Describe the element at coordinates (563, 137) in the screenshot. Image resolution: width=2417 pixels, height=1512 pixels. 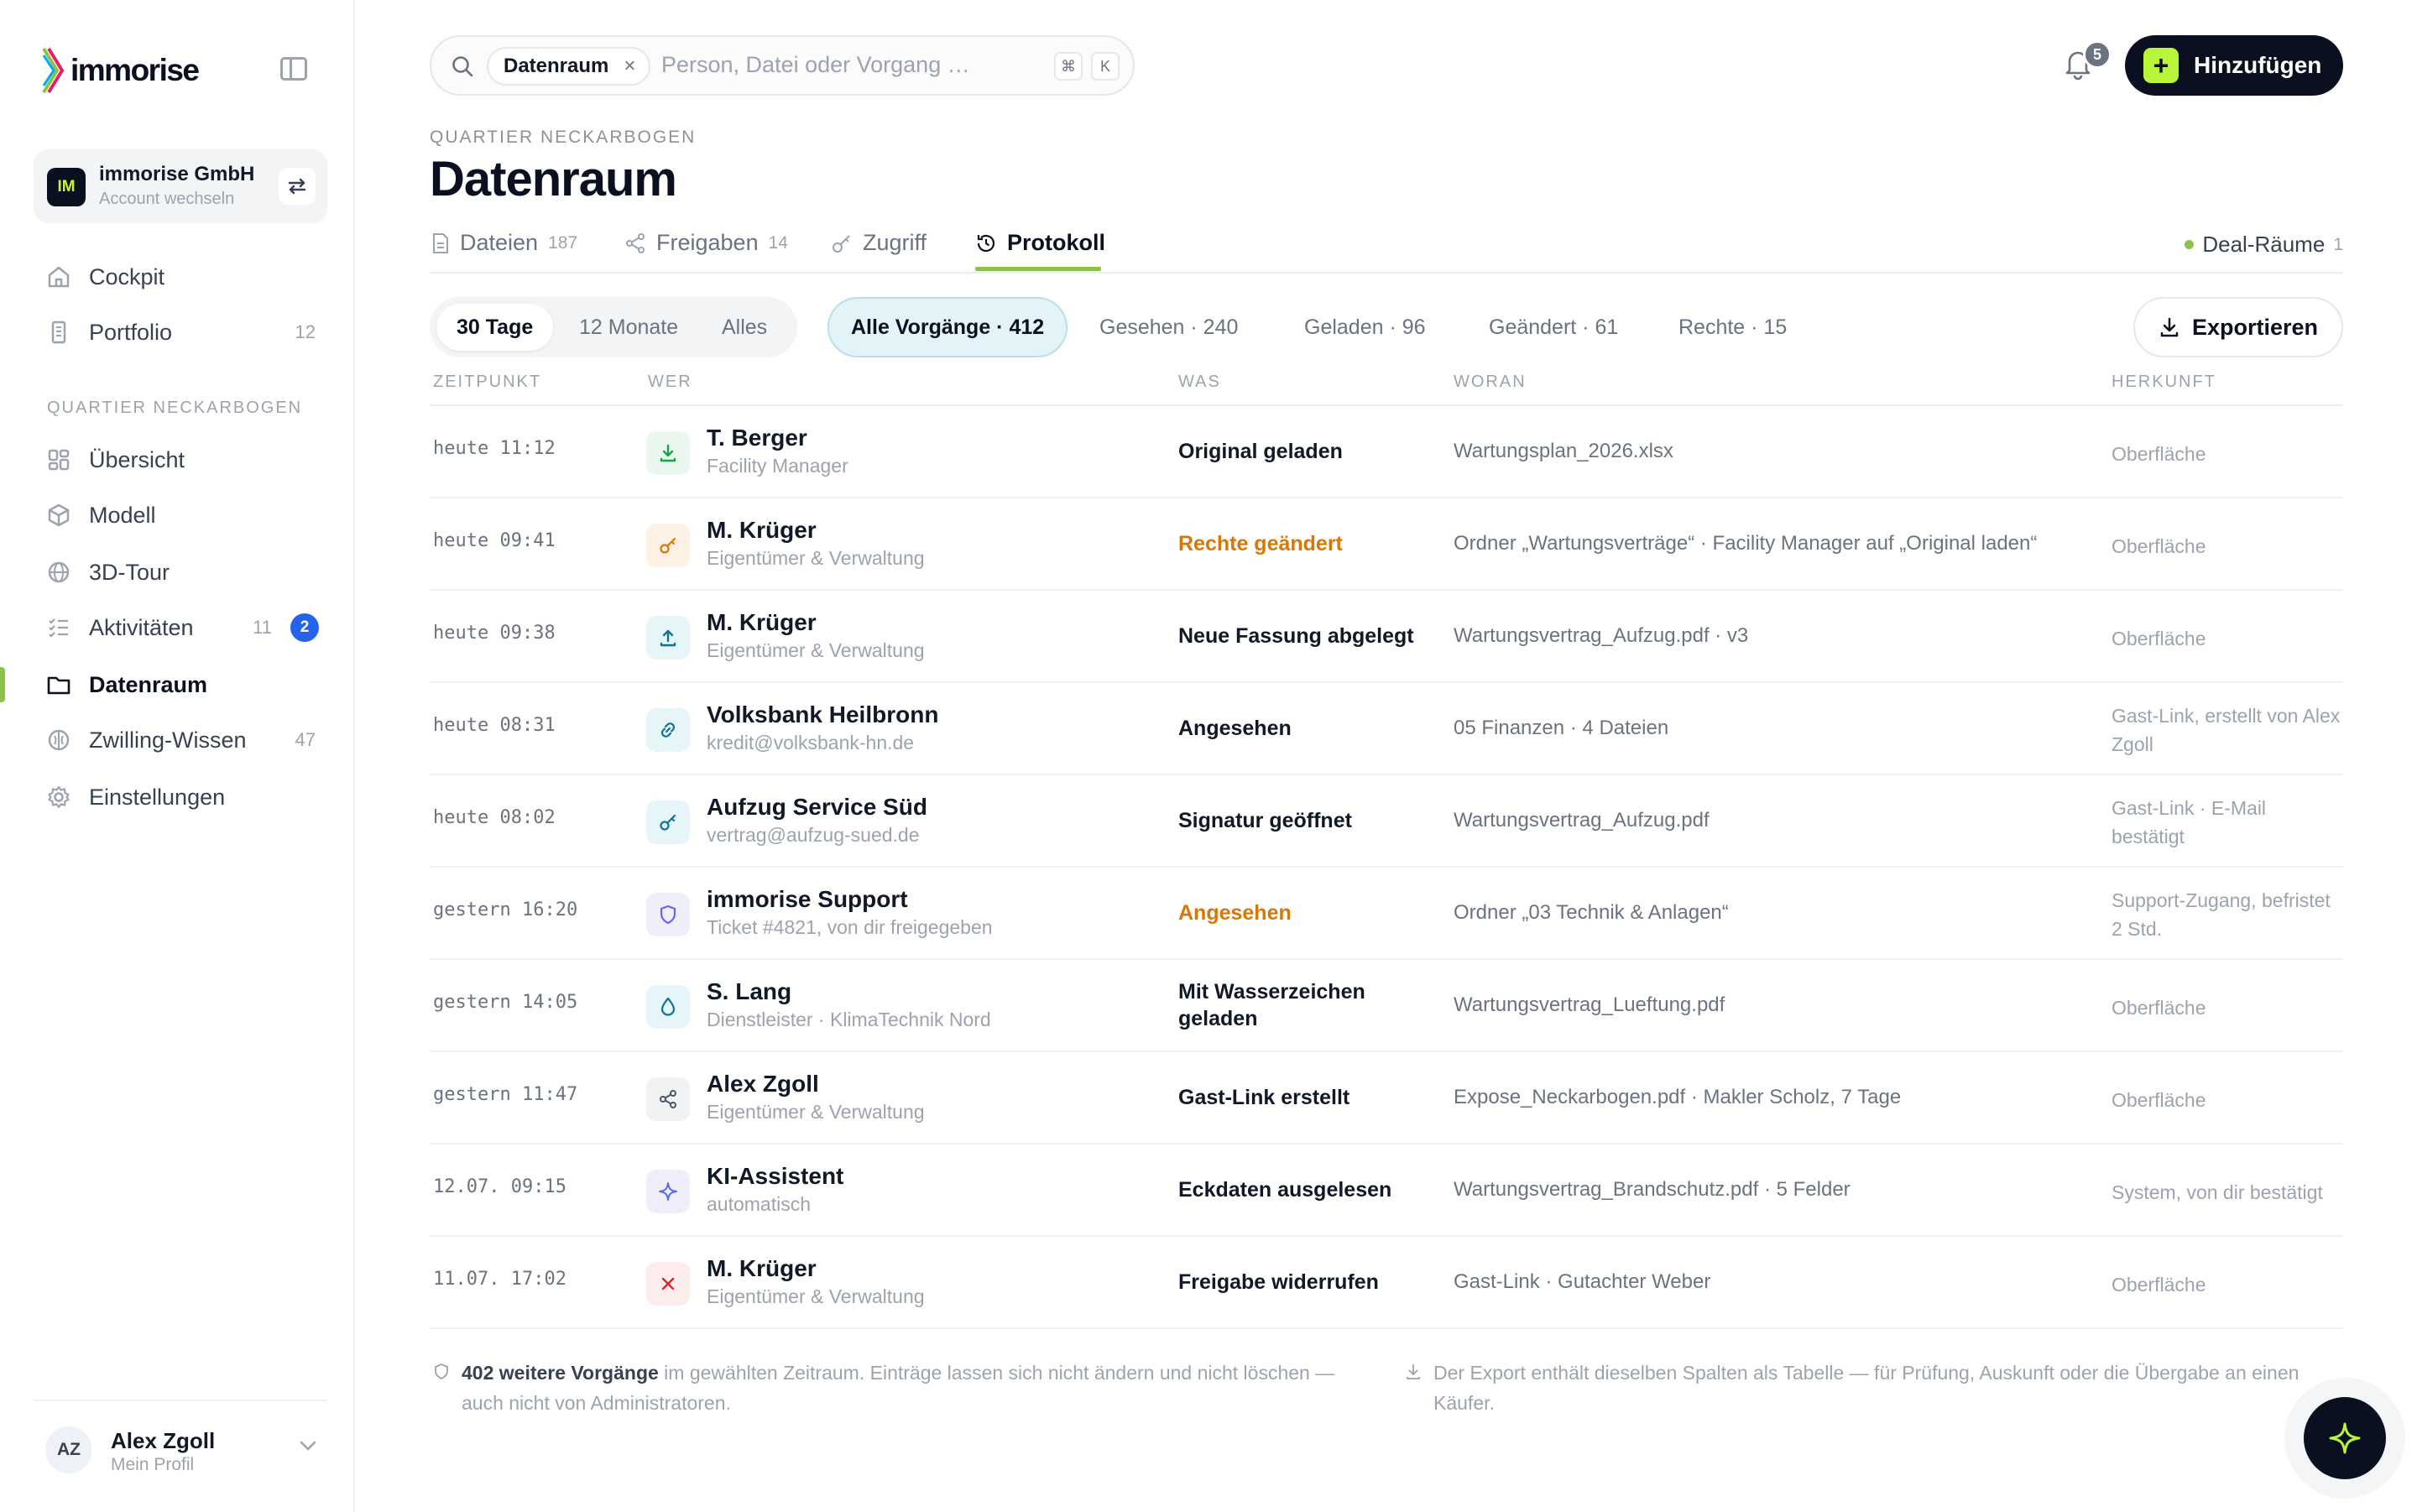
I see `page-kicker: QUARTIER NECKARBOGEN` at that location.